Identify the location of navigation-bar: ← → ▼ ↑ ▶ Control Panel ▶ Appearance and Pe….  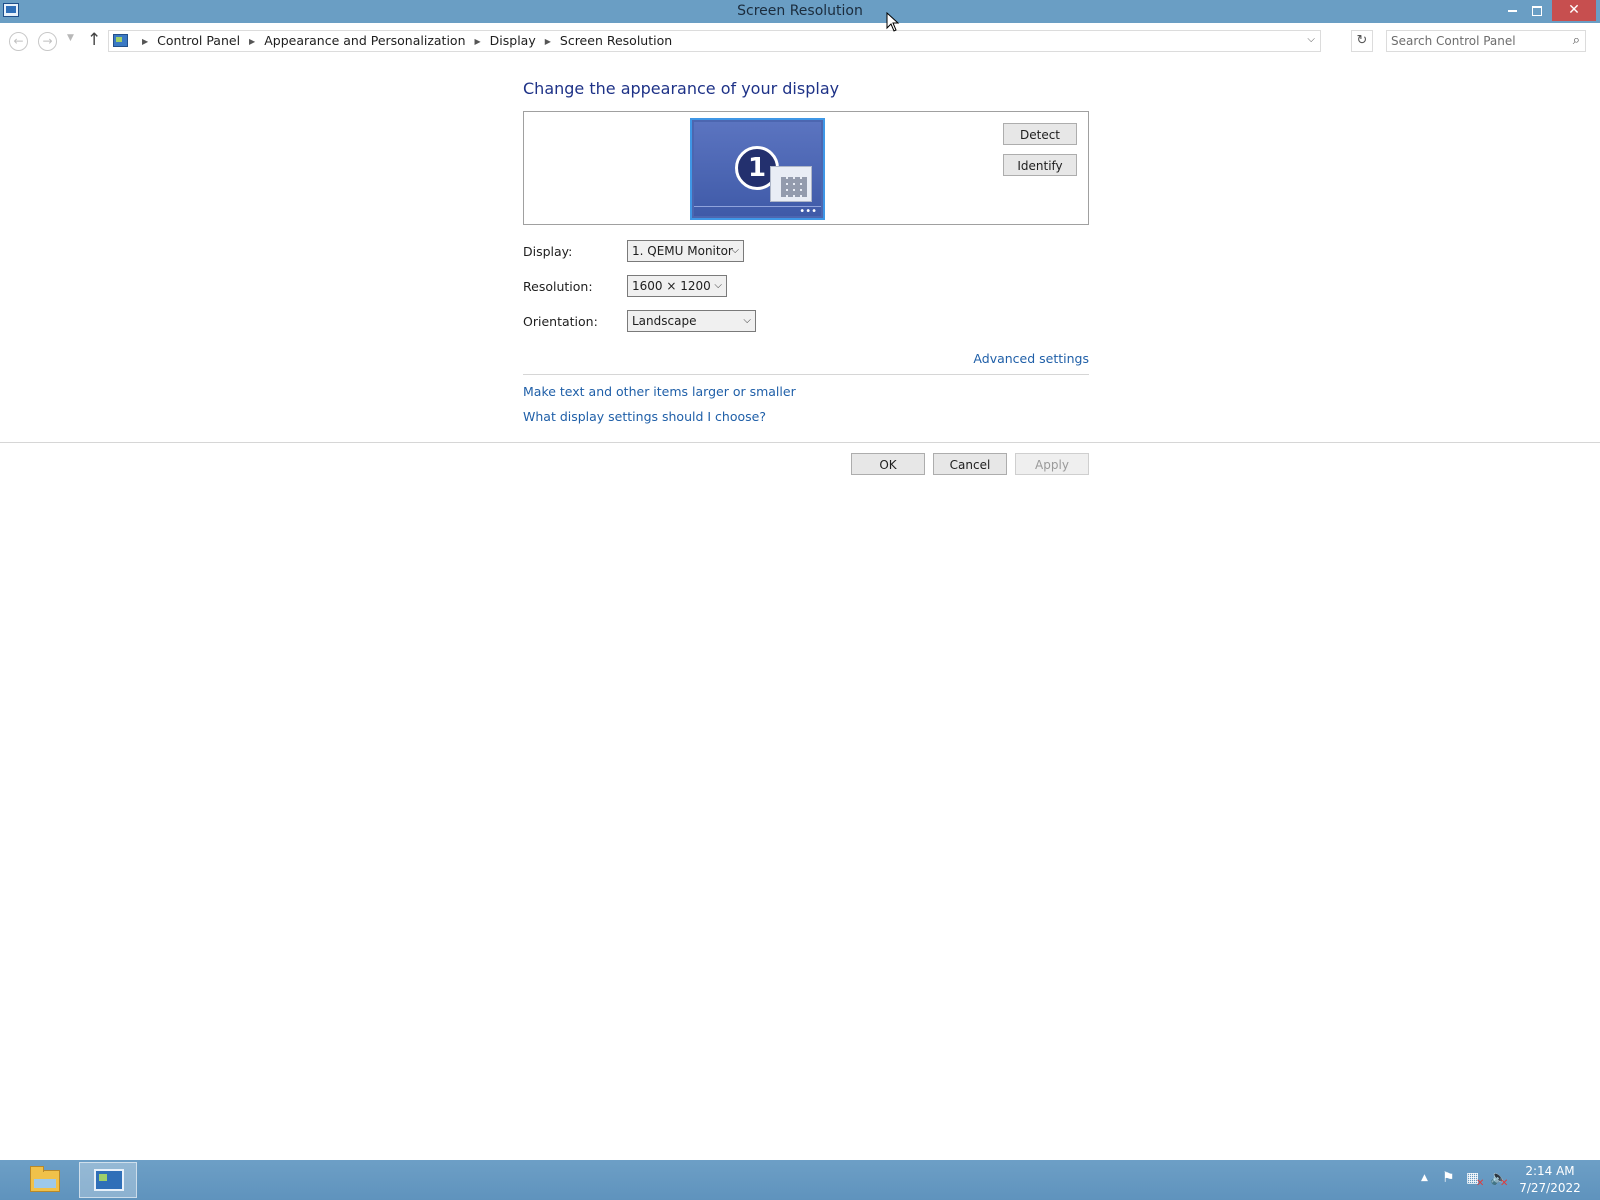
(800, 41).